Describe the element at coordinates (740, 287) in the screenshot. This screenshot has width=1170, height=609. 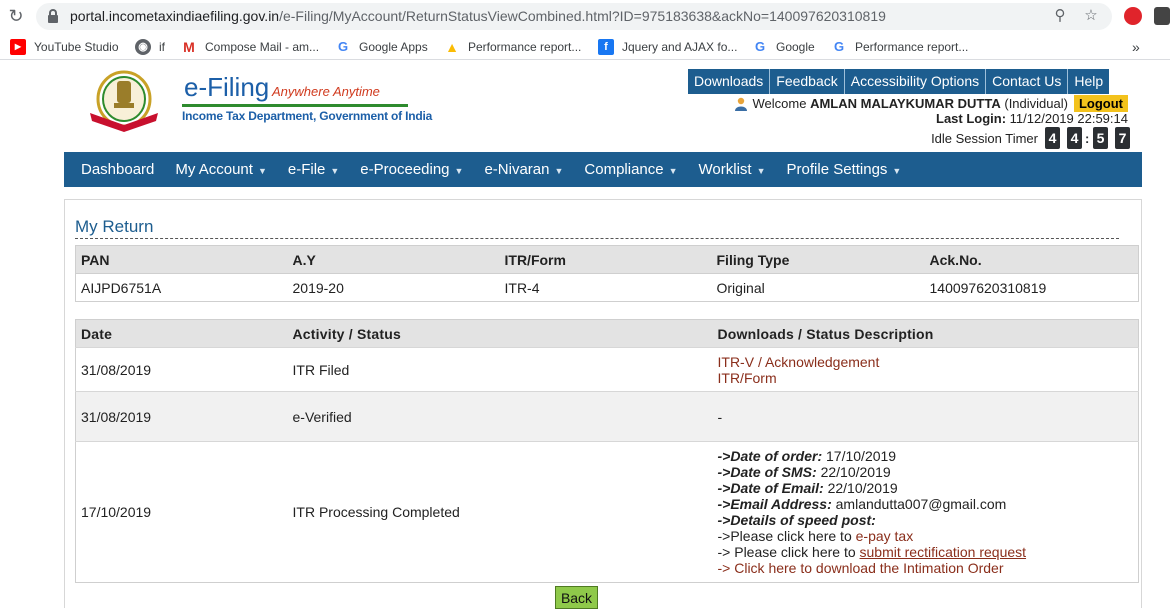
I see `filing-type-cell: Original` at that location.